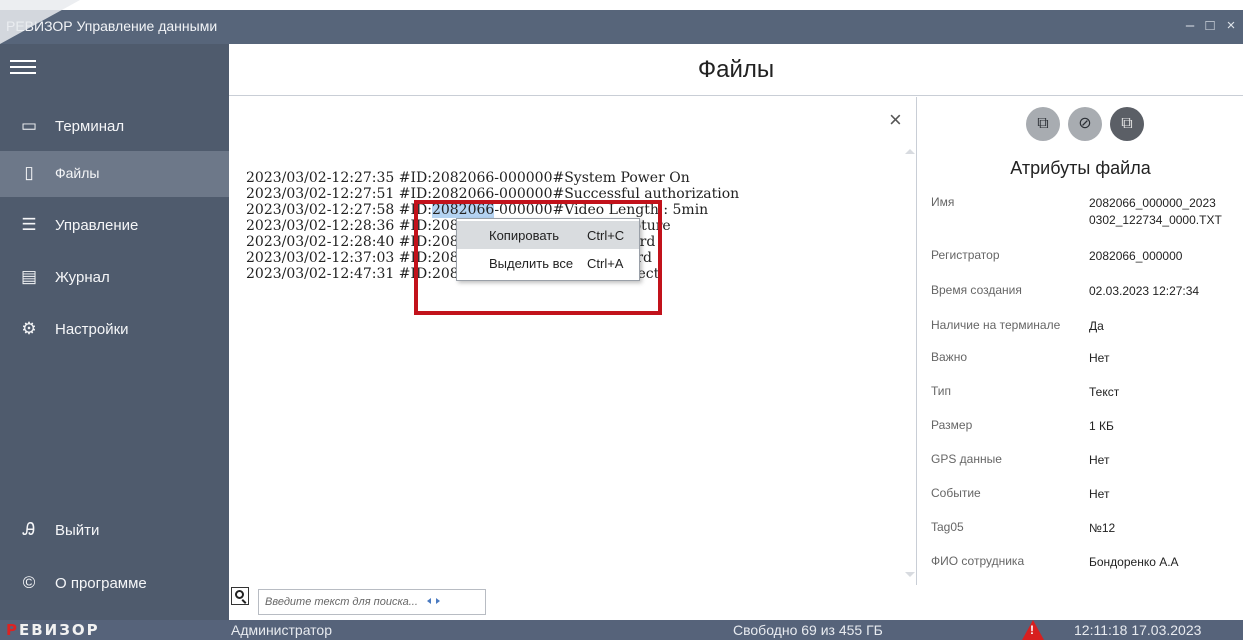  I want to click on attr-value: 2082066_000000, so click(1136, 256).